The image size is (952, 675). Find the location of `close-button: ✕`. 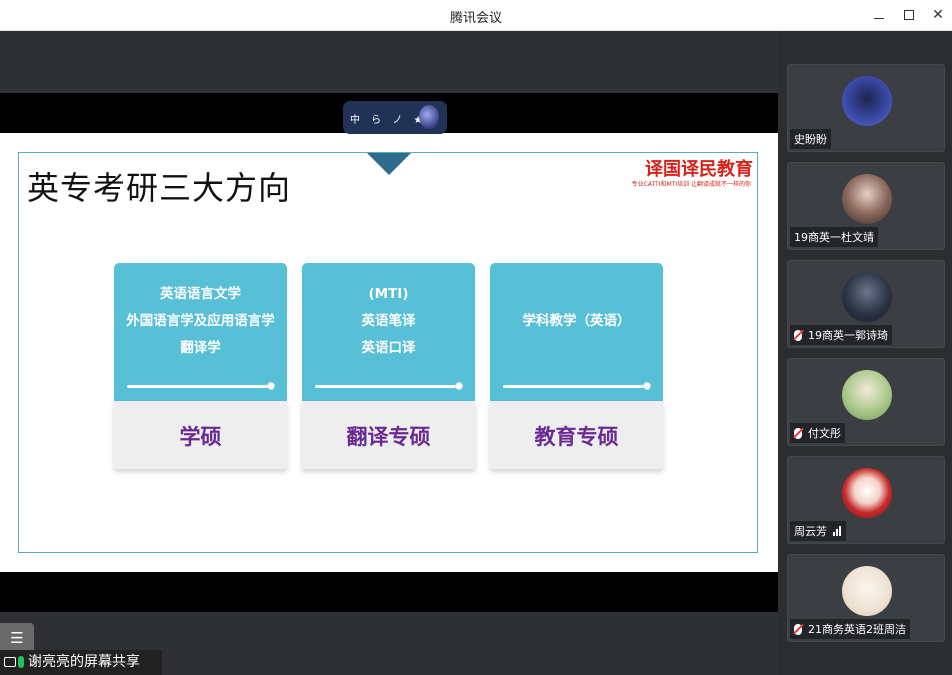

close-button: ✕ is located at coordinates (938, 15).